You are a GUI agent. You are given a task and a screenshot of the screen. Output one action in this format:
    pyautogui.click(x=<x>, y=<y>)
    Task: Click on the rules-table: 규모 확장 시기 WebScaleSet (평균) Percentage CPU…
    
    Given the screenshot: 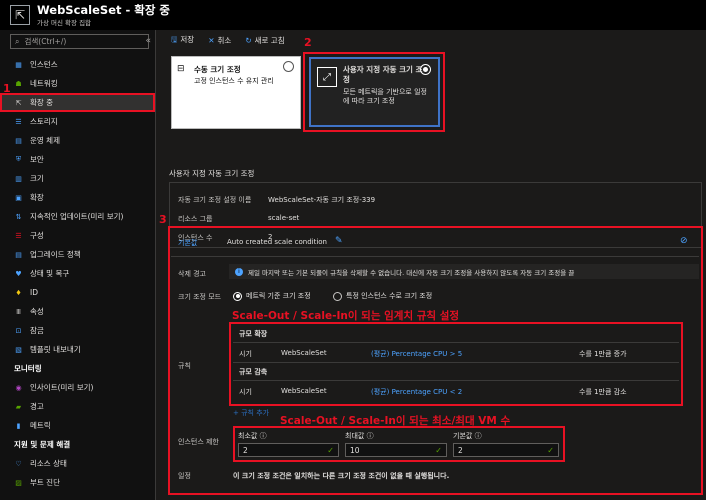 What is the action you would take?
    pyautogui.click(x=456, y=364)
    